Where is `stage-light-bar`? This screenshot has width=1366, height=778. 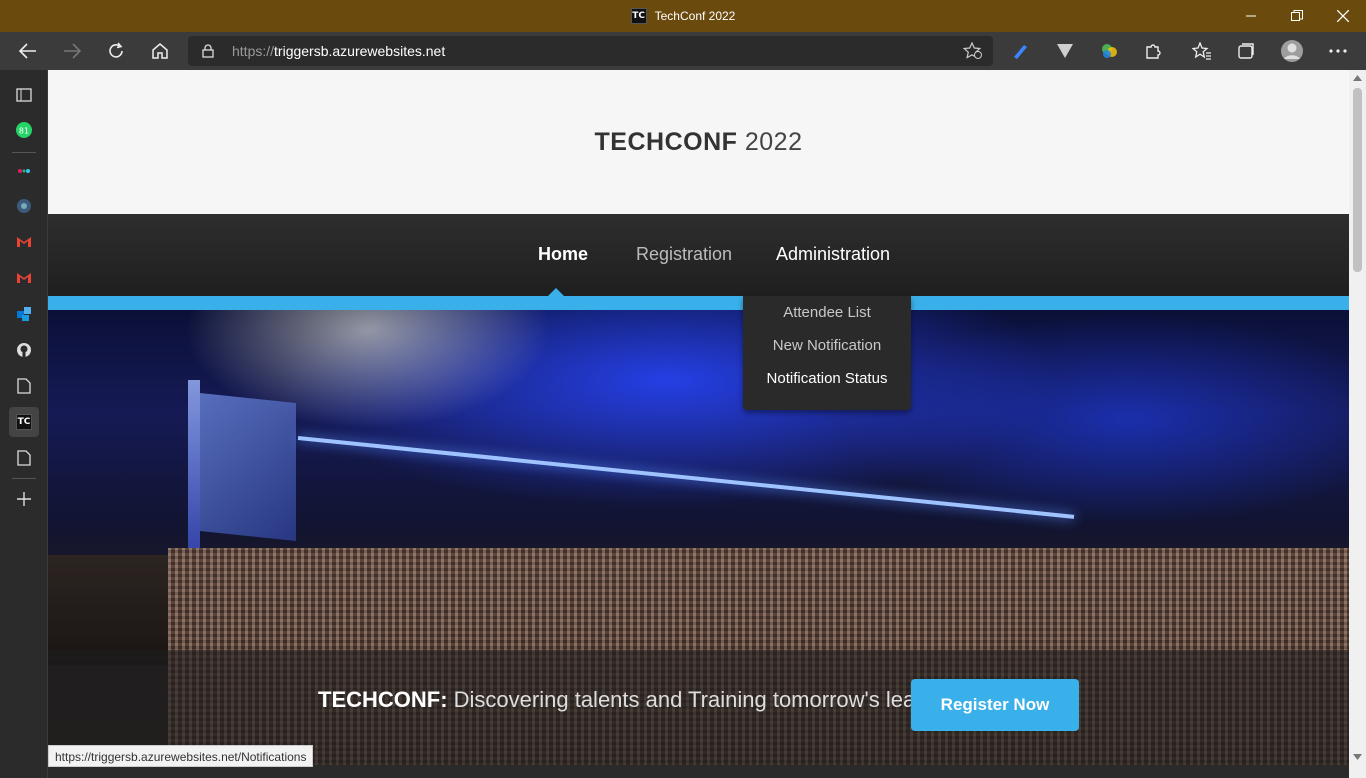
stage-light-bar is located at coordinates (194, 465).